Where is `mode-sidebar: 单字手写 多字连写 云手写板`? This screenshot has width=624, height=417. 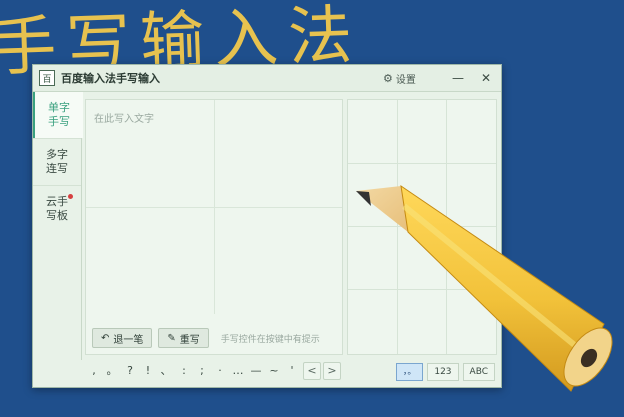
mode-sidebar: 单字手写 多字连写 云手写板 is located at coordinates (58, 226).